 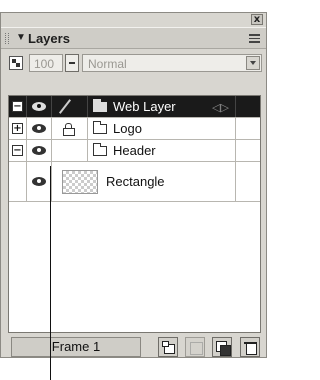 I want to click on layer-row-header: − Header, so click(x=134, y=151).